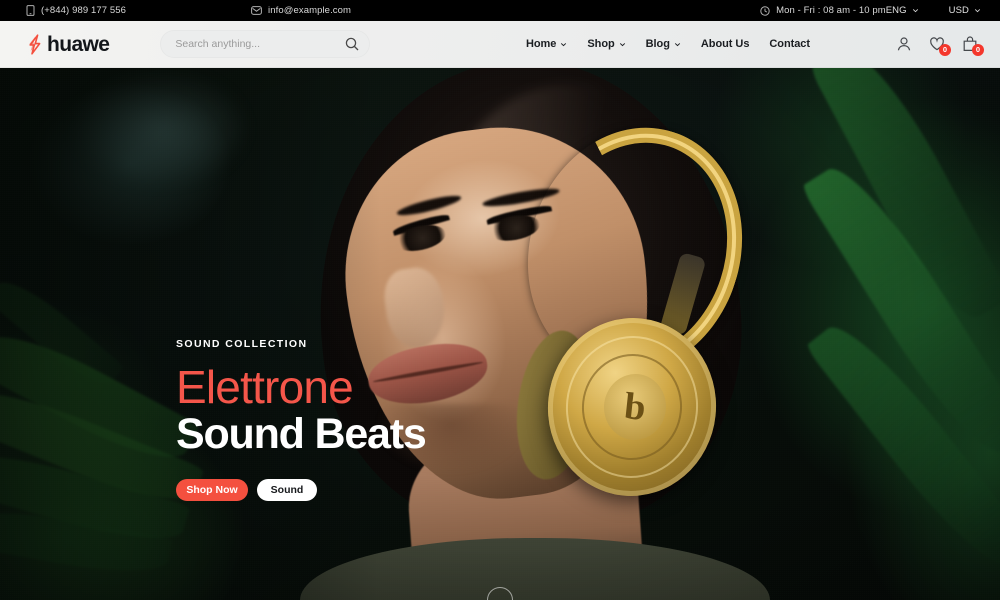 This screenshot has height=600, width=1000. I want to click on nav-item-contact-label: Contact, so click(789, 44).